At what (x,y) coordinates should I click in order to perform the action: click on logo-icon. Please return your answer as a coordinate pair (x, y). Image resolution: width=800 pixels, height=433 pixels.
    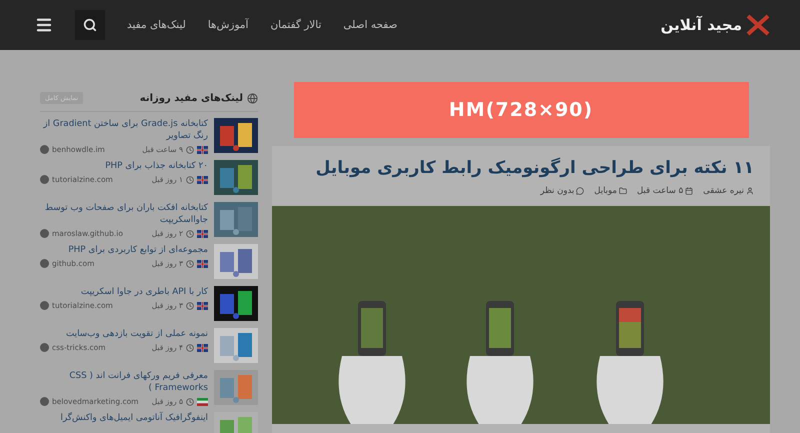
    Looking at the image, I should click on (758, 25).